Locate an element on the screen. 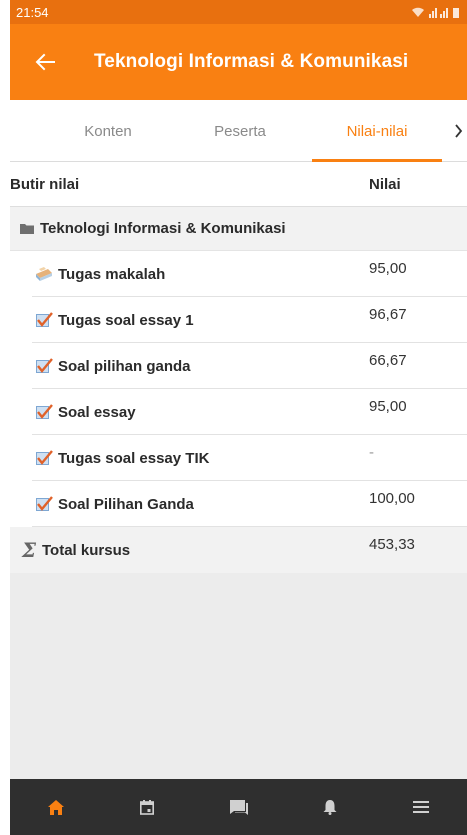  tabs-next-button is located at coordinates (458, 131).